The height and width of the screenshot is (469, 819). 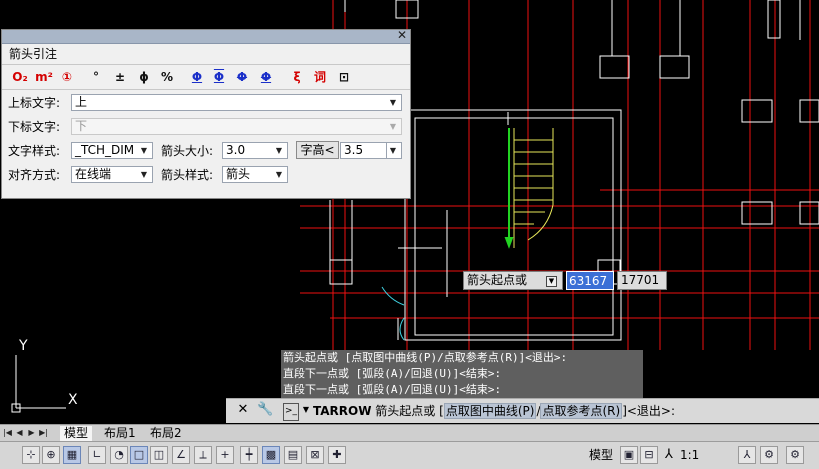 What do you see at coordinates (337, 455) in the screenshot?
I see `am-icon: ✚` at bounding box center [337, 455].